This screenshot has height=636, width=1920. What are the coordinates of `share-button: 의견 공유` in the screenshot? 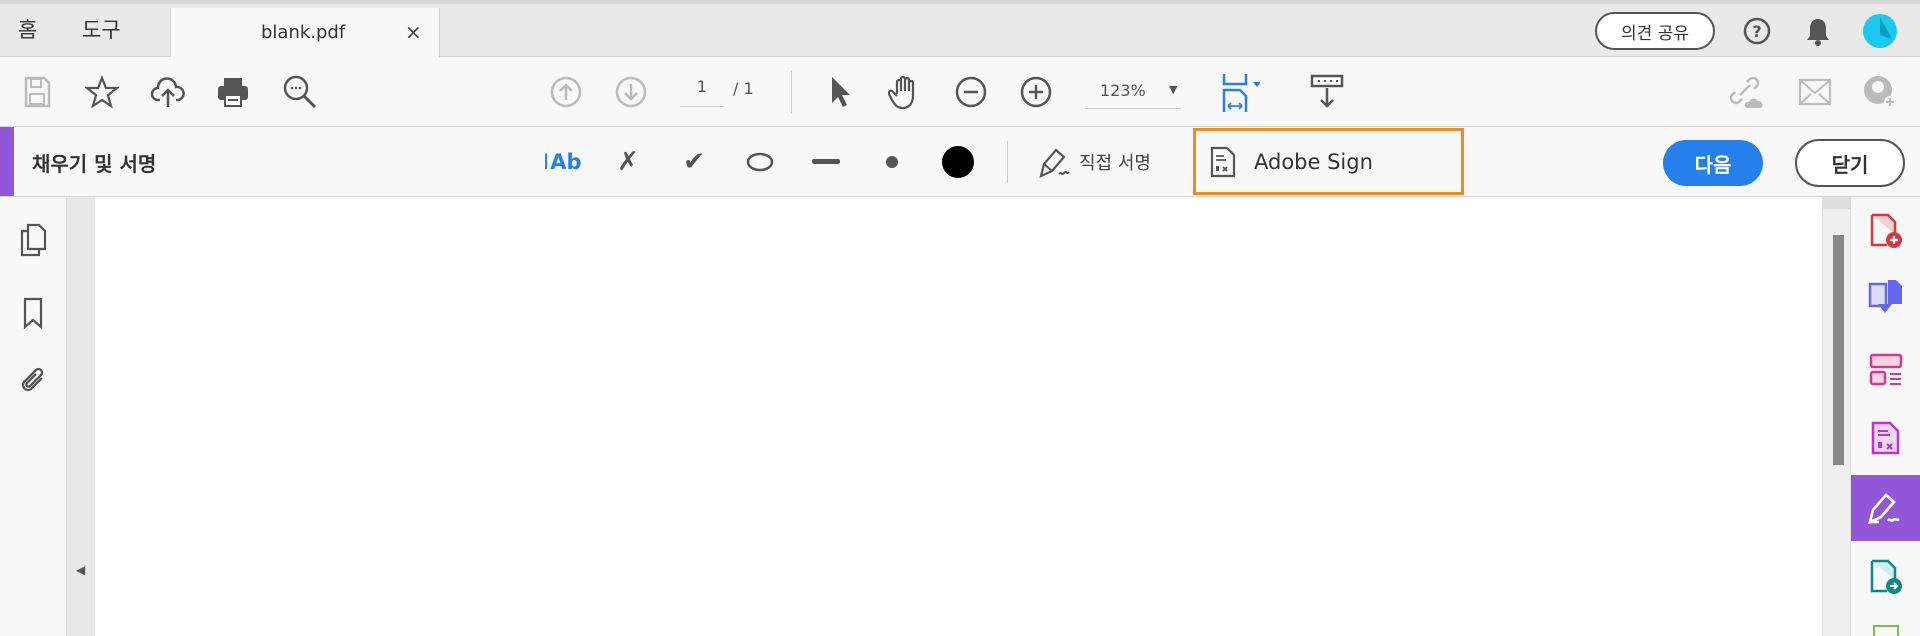 It's located at (1655, 31).